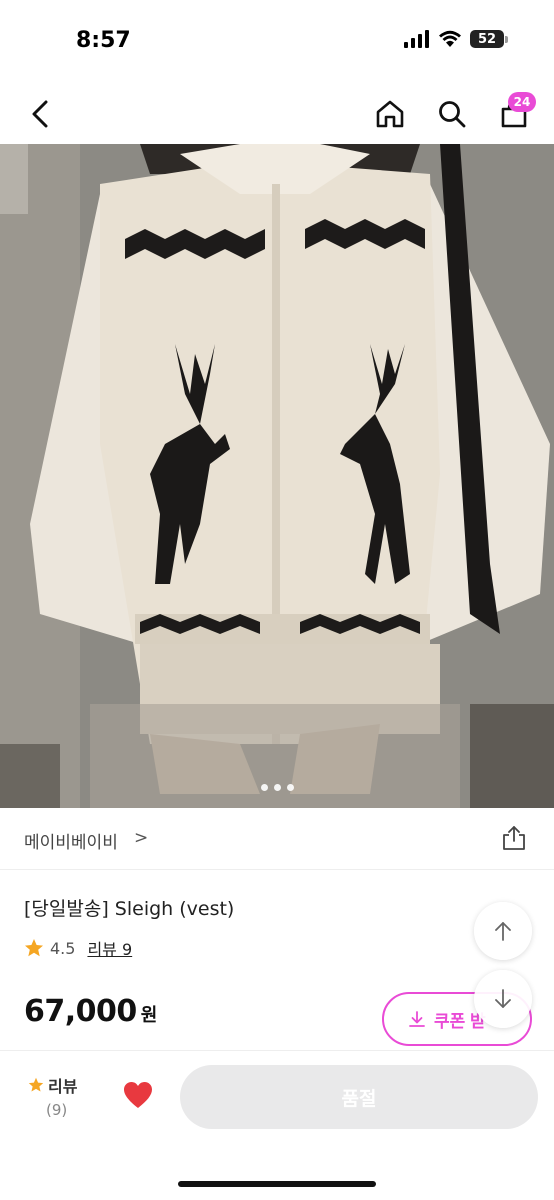  I want to click on scroll-bottom-button, so click(503, 999).